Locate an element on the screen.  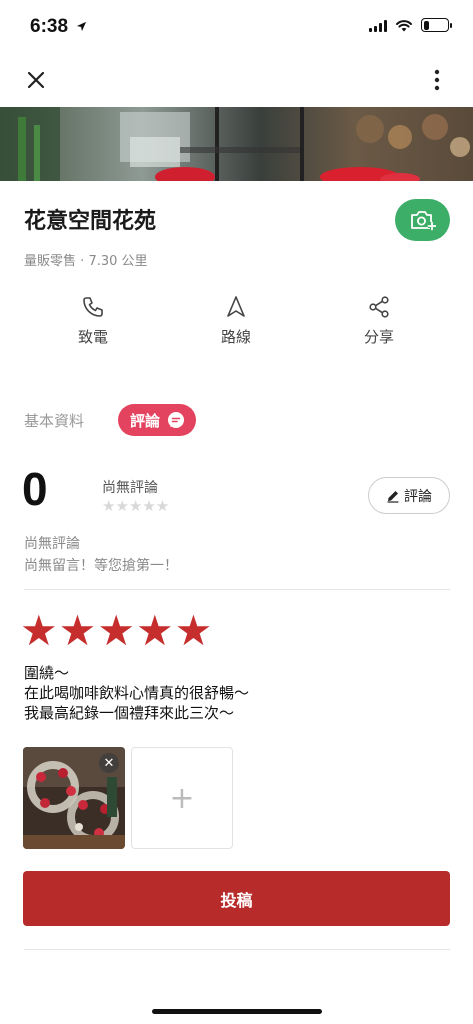
place-meta: 量販零售 · 7.30 公里 is located at coordinates (86, 259).